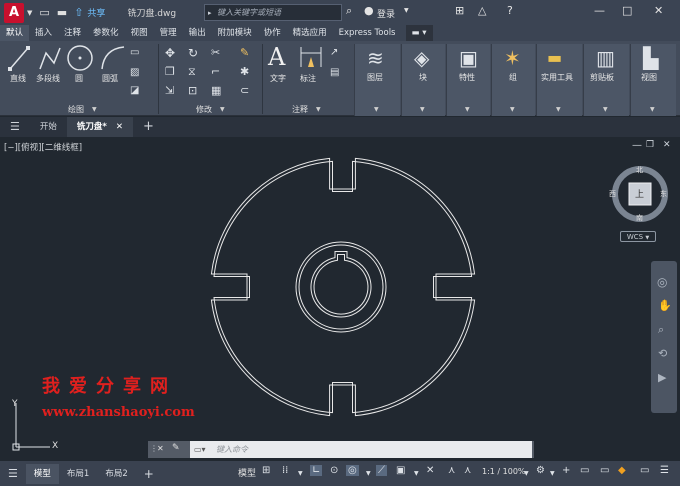 This screenshot has height=486, width=680. I want to click on login-button: 登录, so click(386, 13).